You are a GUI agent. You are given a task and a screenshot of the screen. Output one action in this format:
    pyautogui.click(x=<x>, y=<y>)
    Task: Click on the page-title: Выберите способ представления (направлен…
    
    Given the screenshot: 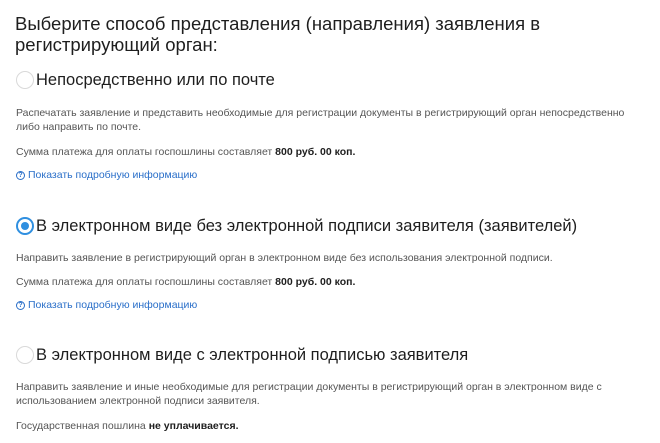 What is the action you would take?
    pyautogui.click(x=278, y=34)
    